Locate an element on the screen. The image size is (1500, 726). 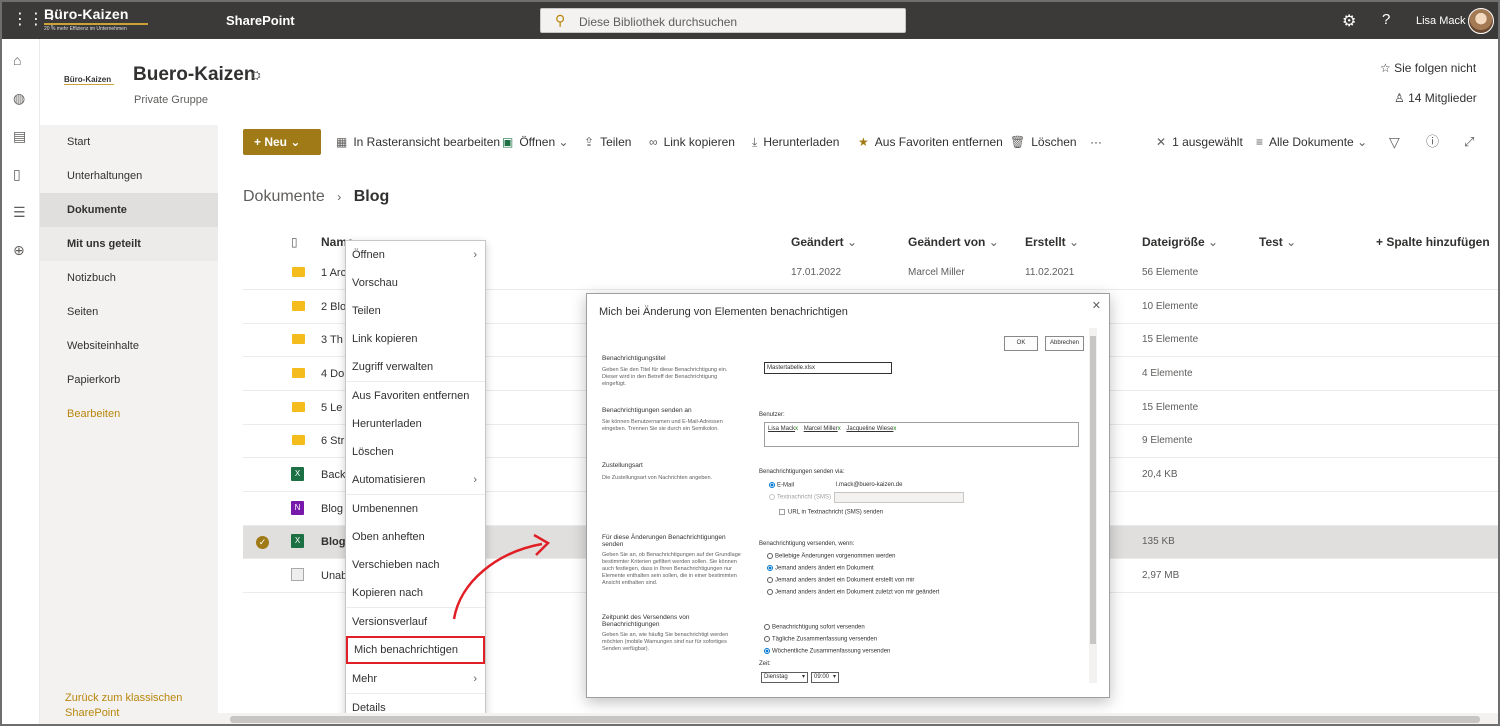
when-option: Jemand anders ändert ein Dokument is located at coordinates (820, 568).